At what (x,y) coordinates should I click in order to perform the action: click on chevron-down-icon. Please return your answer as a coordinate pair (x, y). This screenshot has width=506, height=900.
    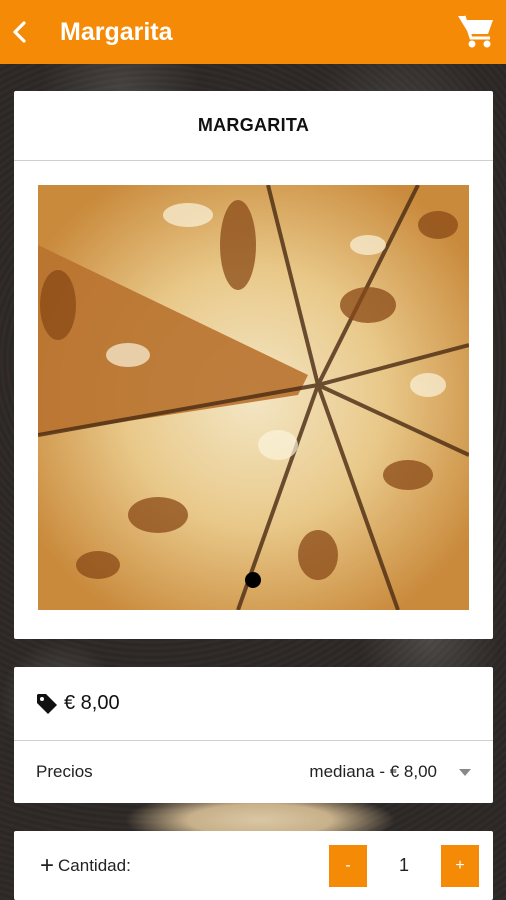
    Looking at the image, I should click on (465, 772).